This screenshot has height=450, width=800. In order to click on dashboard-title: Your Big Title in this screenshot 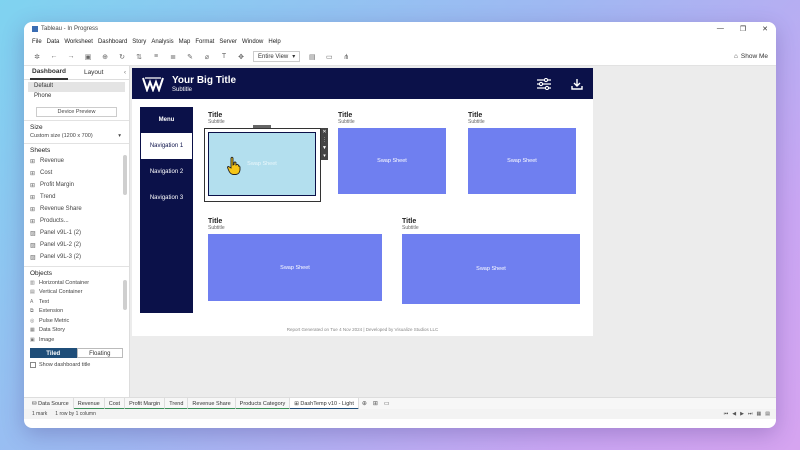, I will do `click(204, 80)`.